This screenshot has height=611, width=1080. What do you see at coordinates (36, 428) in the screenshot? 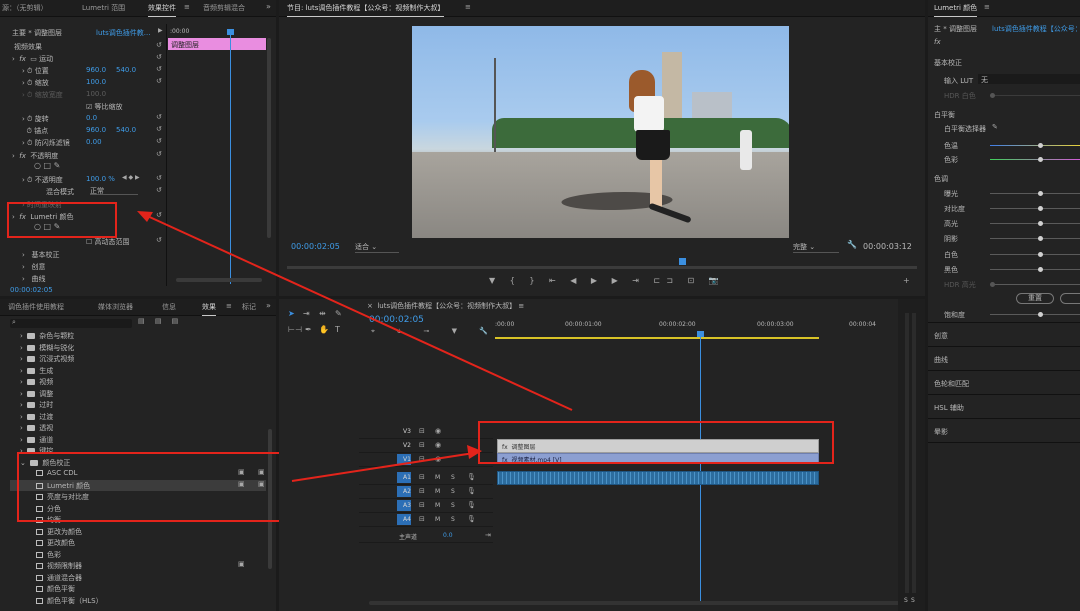
I see `effects-folder: › 透视` at bounding box center [36, 428].